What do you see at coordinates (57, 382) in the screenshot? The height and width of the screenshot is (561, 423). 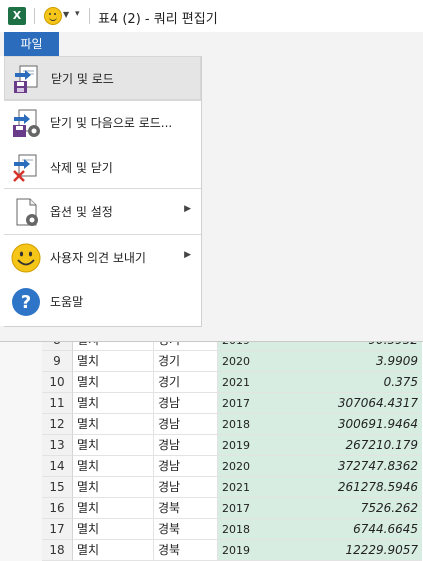 I see `row-number: 10` at bounding box center [57, 382].